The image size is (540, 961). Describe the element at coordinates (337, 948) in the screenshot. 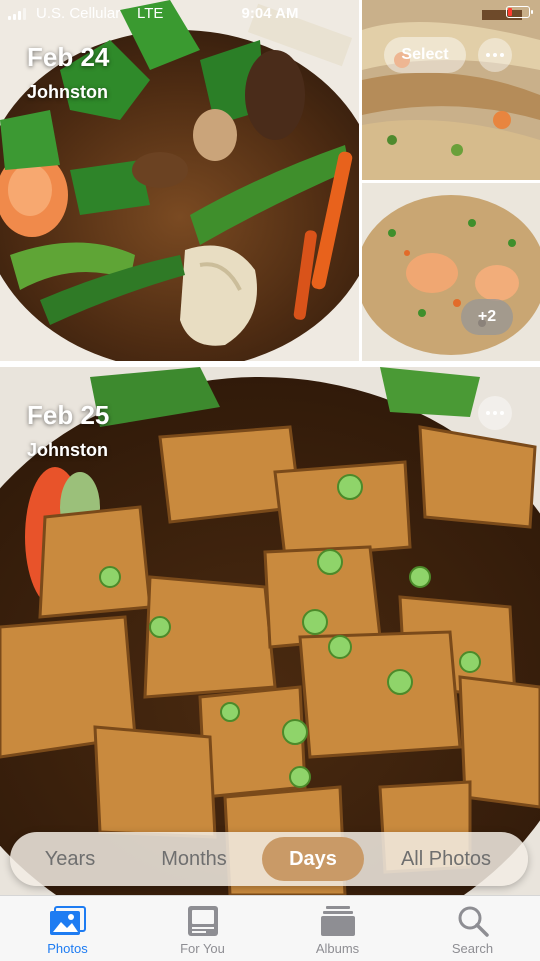

I see `tab-label: Albums` at that location.